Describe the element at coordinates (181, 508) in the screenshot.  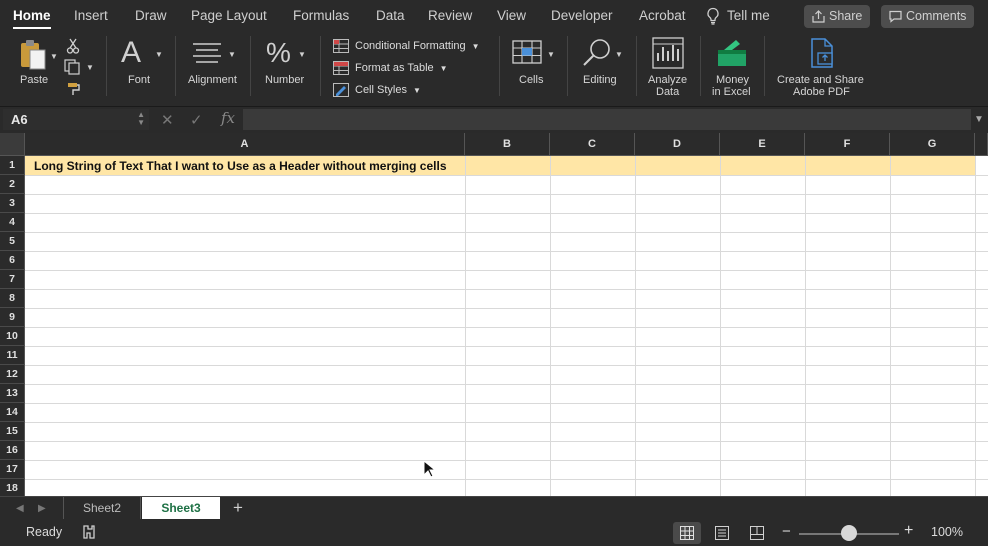
I see `sheet-tab-sheet3: Sheet3` at that location.